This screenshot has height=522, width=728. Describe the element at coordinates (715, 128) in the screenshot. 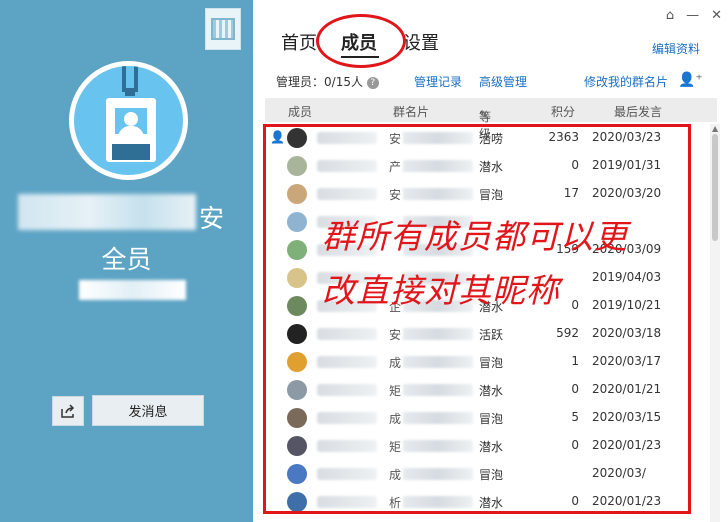

I see `scroll-up-icon: ▲` at that location.